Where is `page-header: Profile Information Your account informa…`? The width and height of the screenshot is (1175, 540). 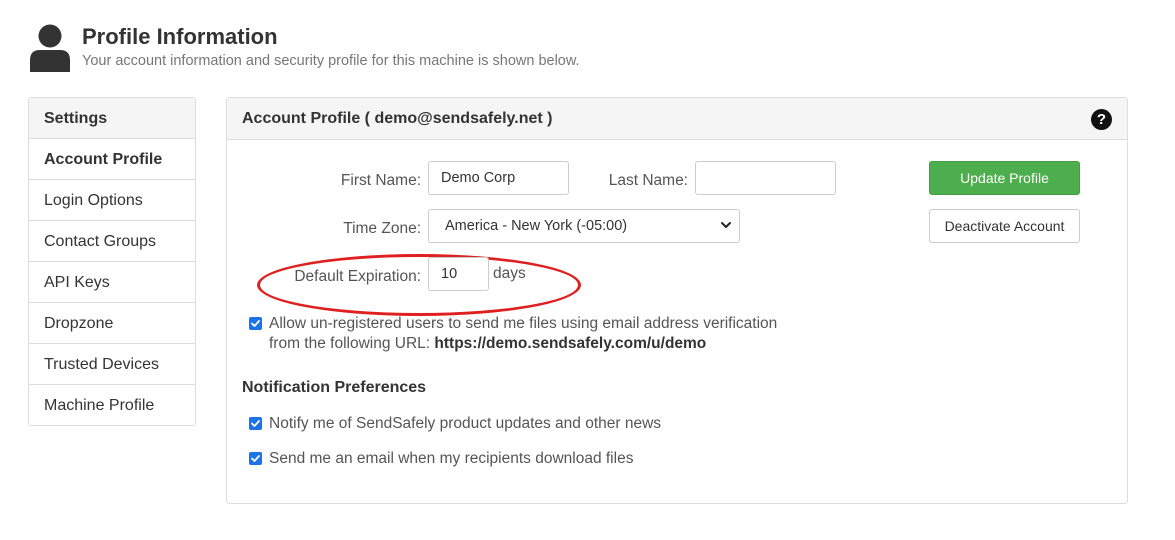 page-header: Profile Information Your account informa… is located at coordinates (378, 49).